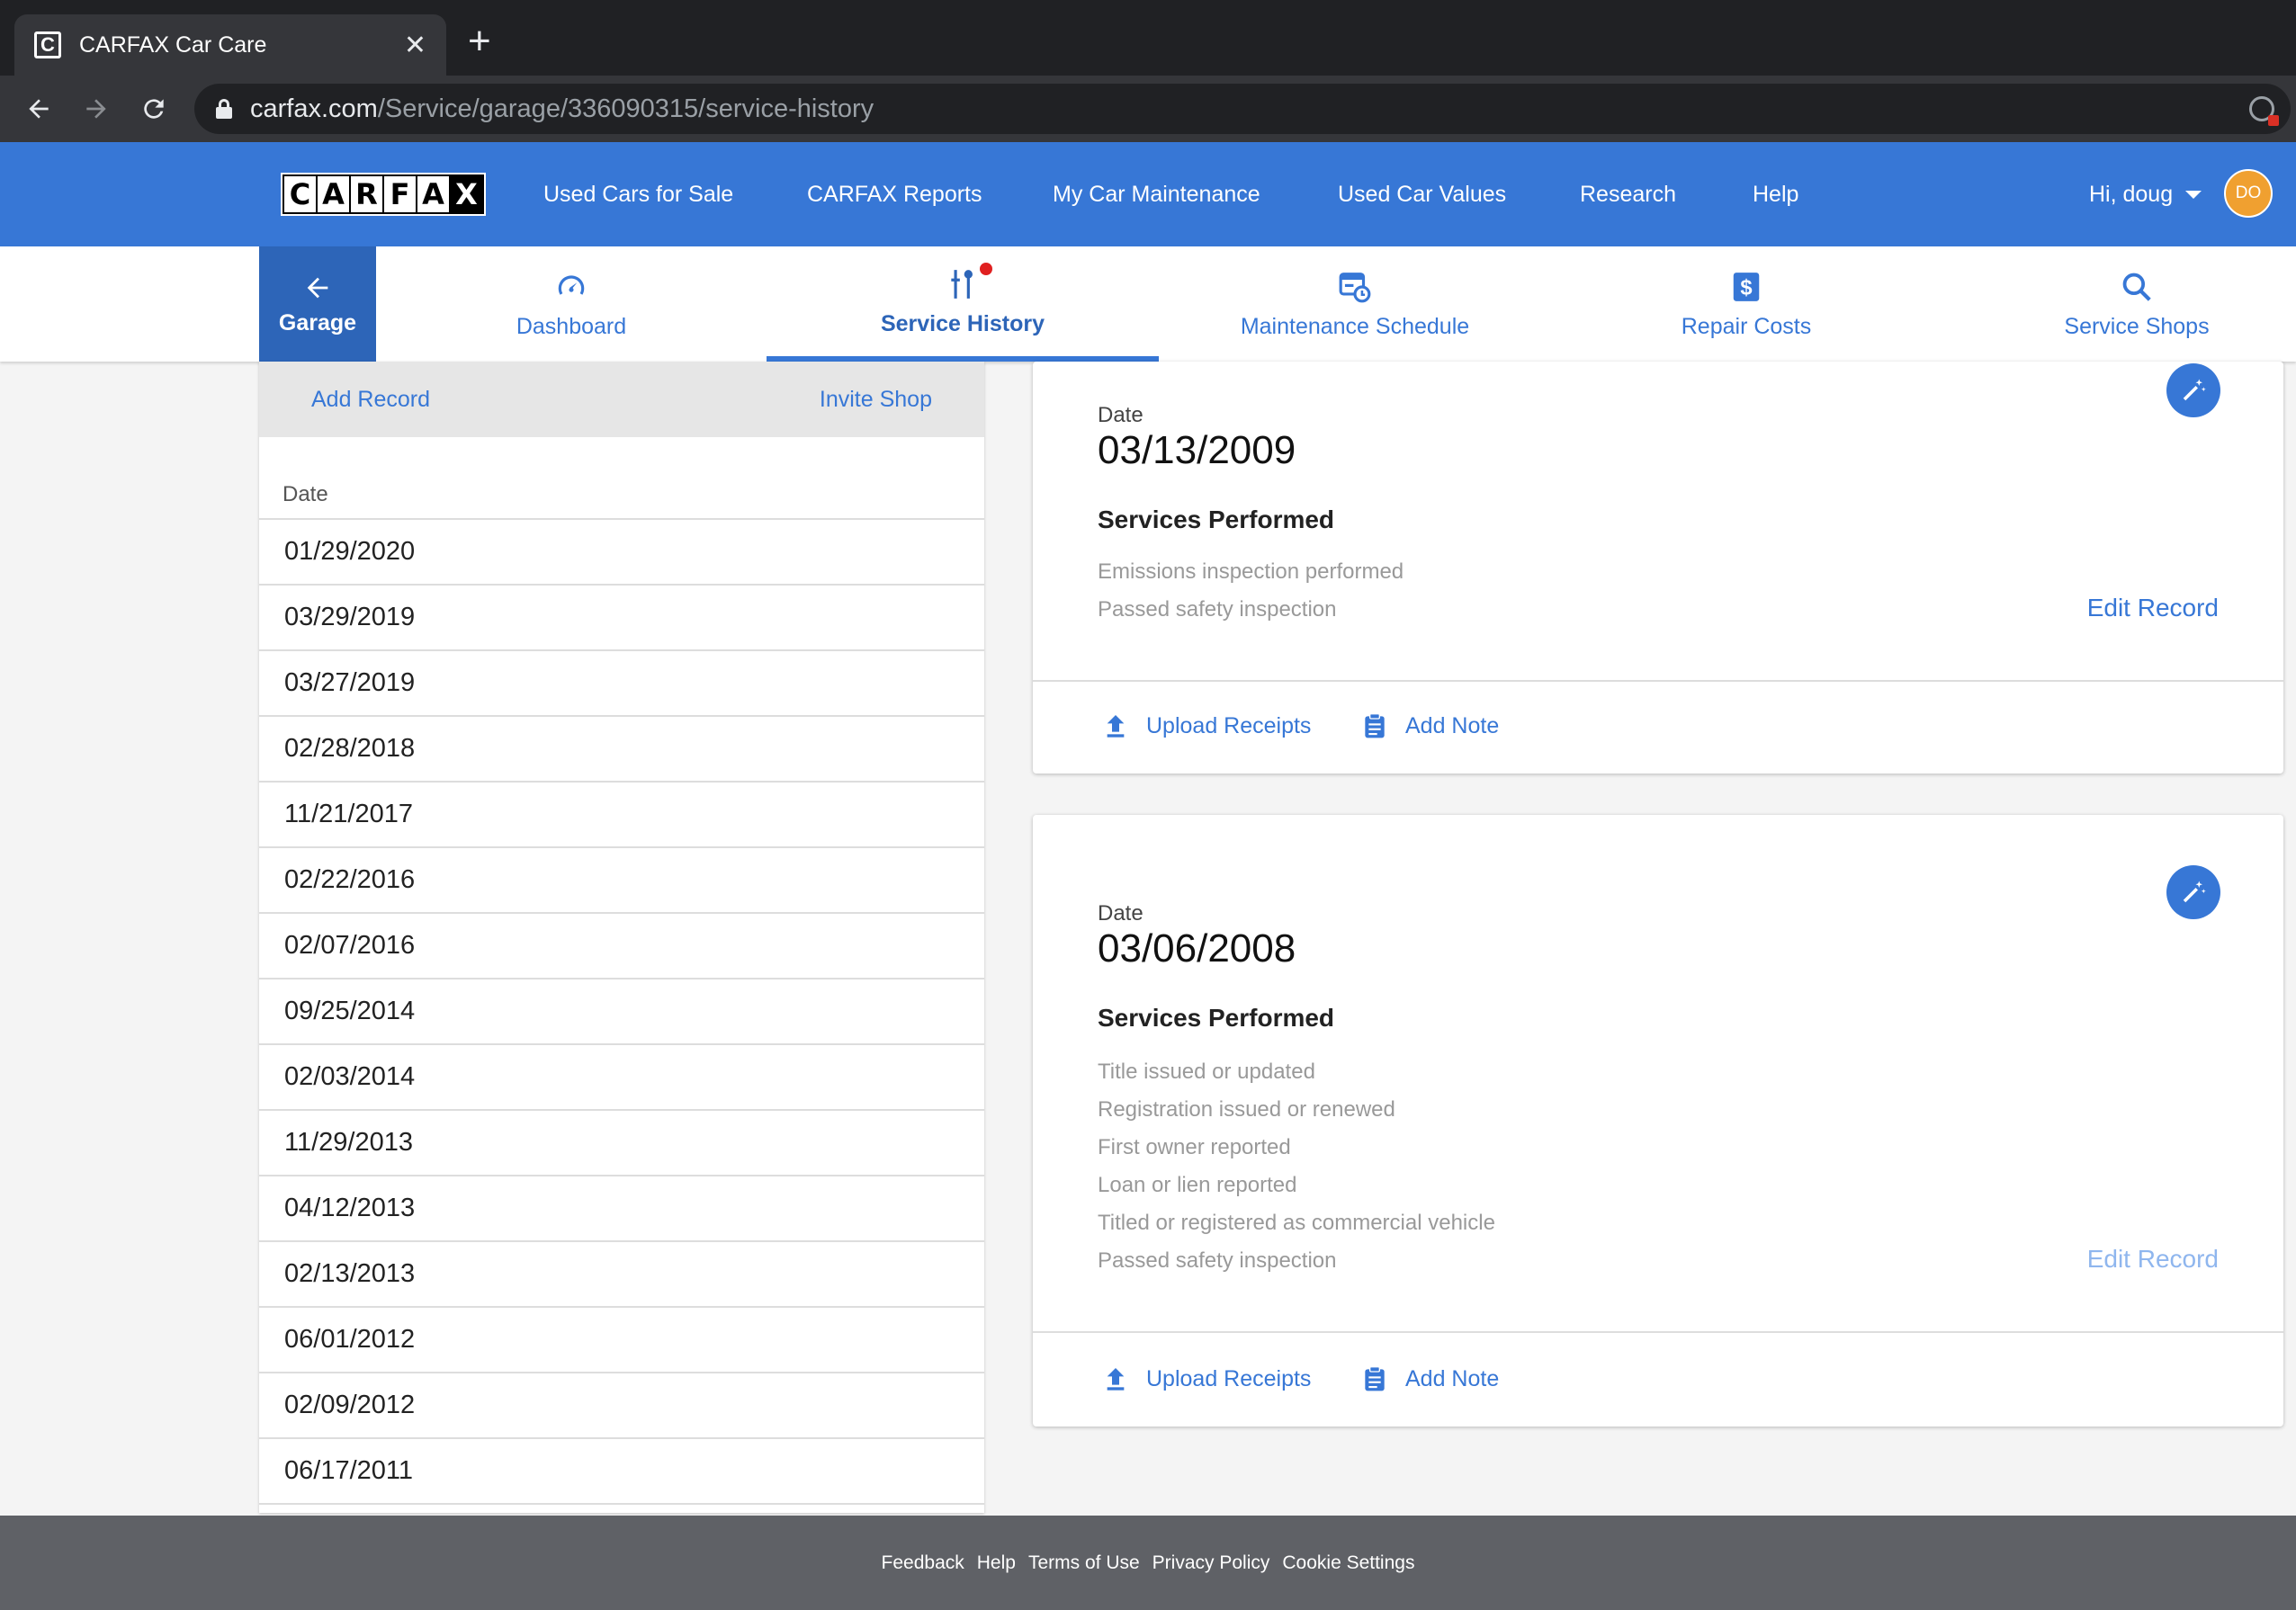 The height and width of the screenshot is (1610, 2296). Describe the element at coordinates (314, 108) in the screenshot. I see `url-host: carfax.com` at that location.